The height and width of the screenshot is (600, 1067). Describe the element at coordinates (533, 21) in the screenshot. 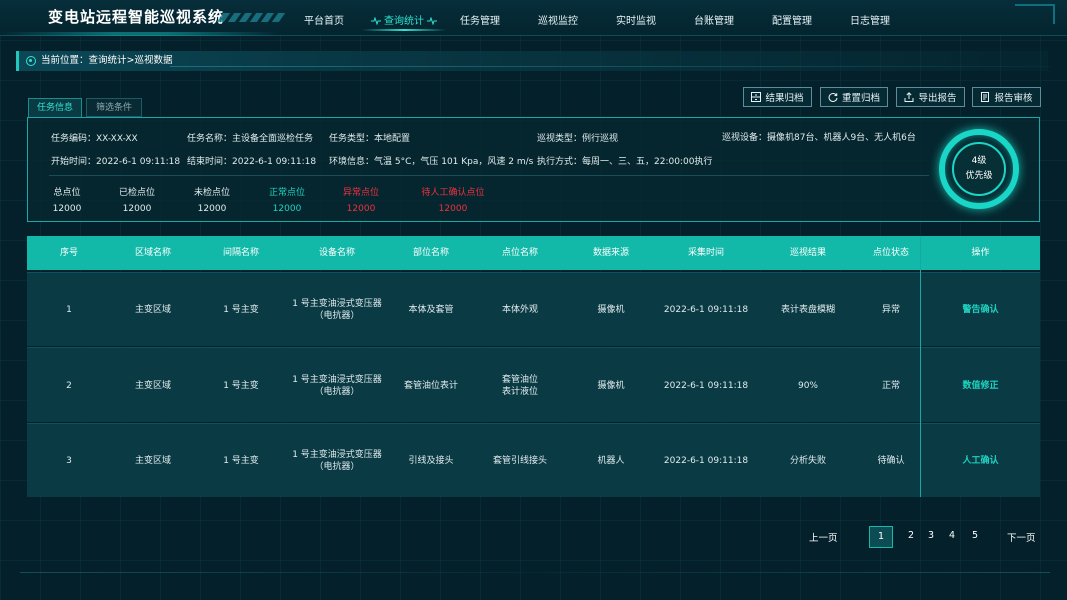

I see `main-nav: 平台首页 查询统计 任务管理 巡视监控 实时监视 台账管理 配置管理 日志管理` at that location.